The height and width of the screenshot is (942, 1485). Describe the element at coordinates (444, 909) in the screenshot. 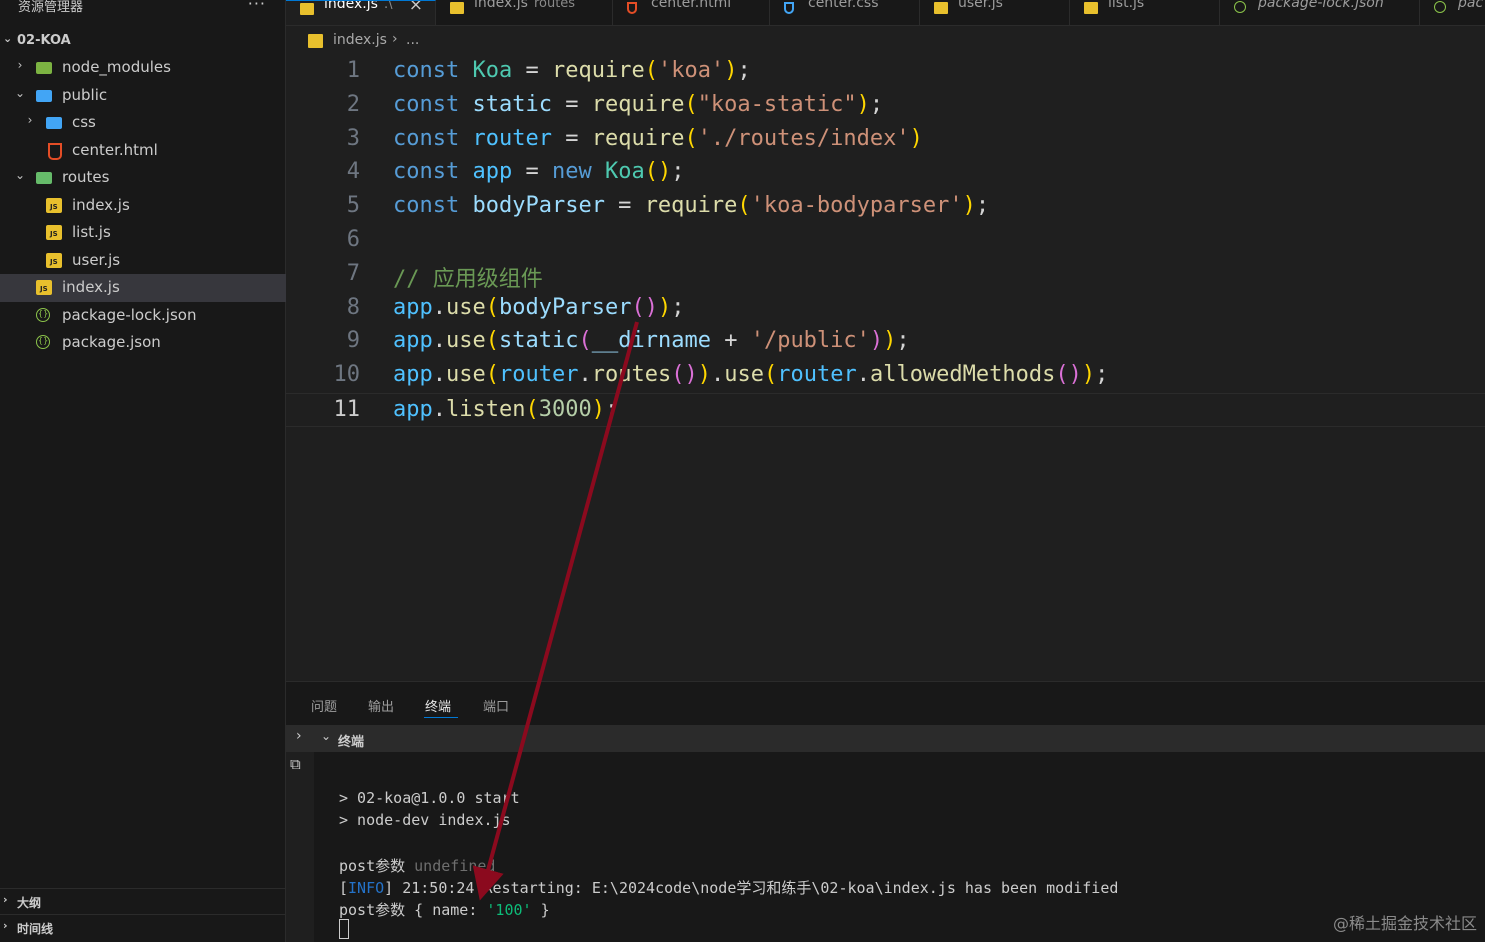

I see `terminal-line: post参数 { name: '100' }` at that location.